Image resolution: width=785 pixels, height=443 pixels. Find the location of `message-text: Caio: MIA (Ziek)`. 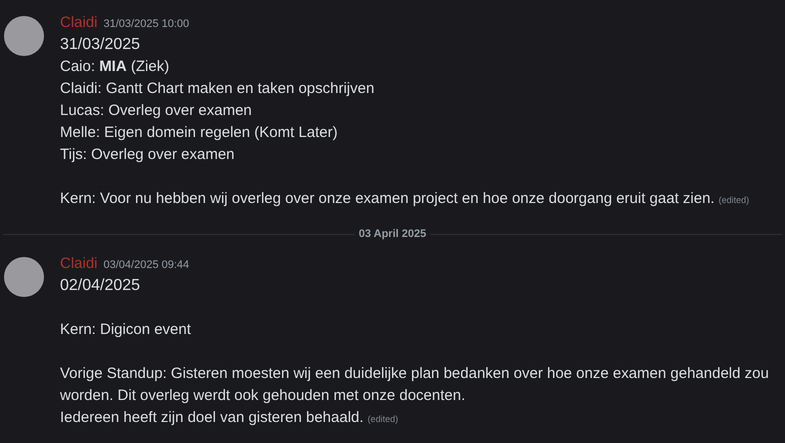

message-text: Caio: MIA (Ziek) is located at coordinates (115, 67).